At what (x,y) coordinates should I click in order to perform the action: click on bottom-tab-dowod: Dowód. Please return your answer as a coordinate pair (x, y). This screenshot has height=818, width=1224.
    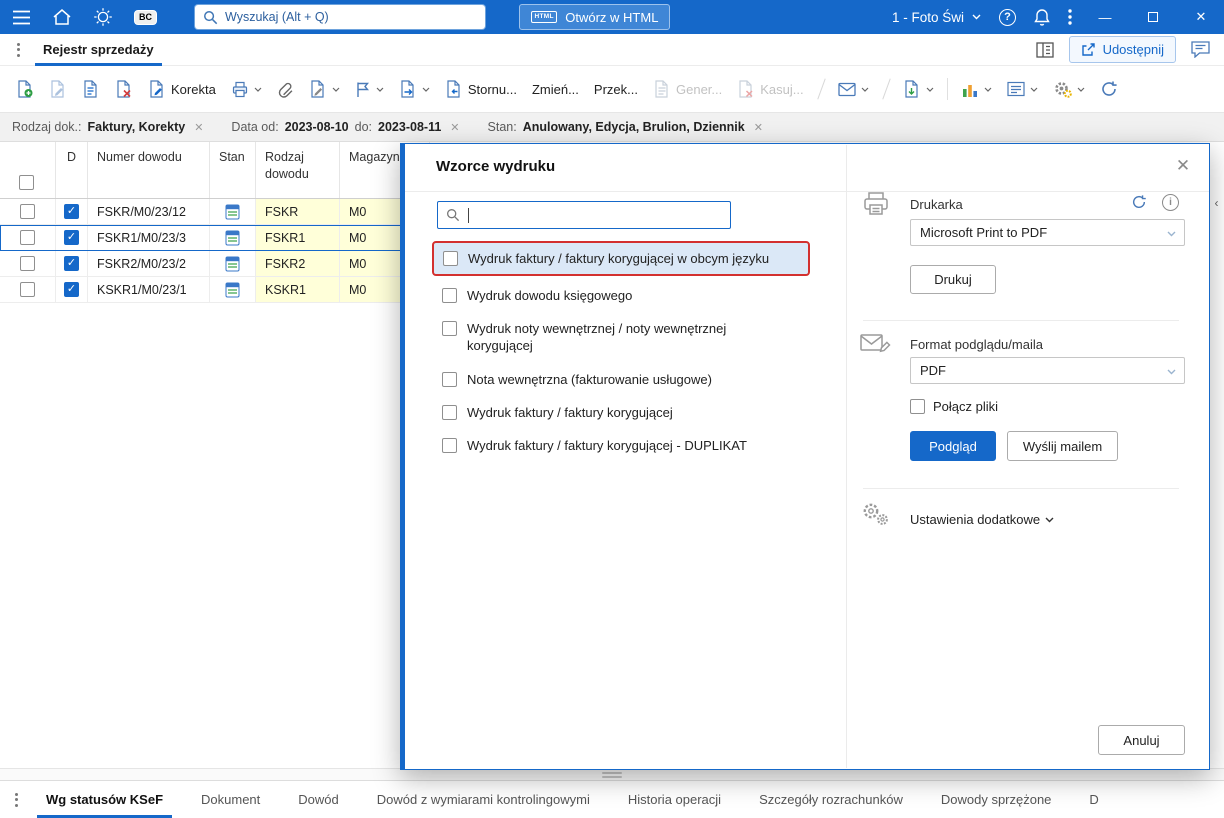
    Looking at the image, I should click on (318, 799).